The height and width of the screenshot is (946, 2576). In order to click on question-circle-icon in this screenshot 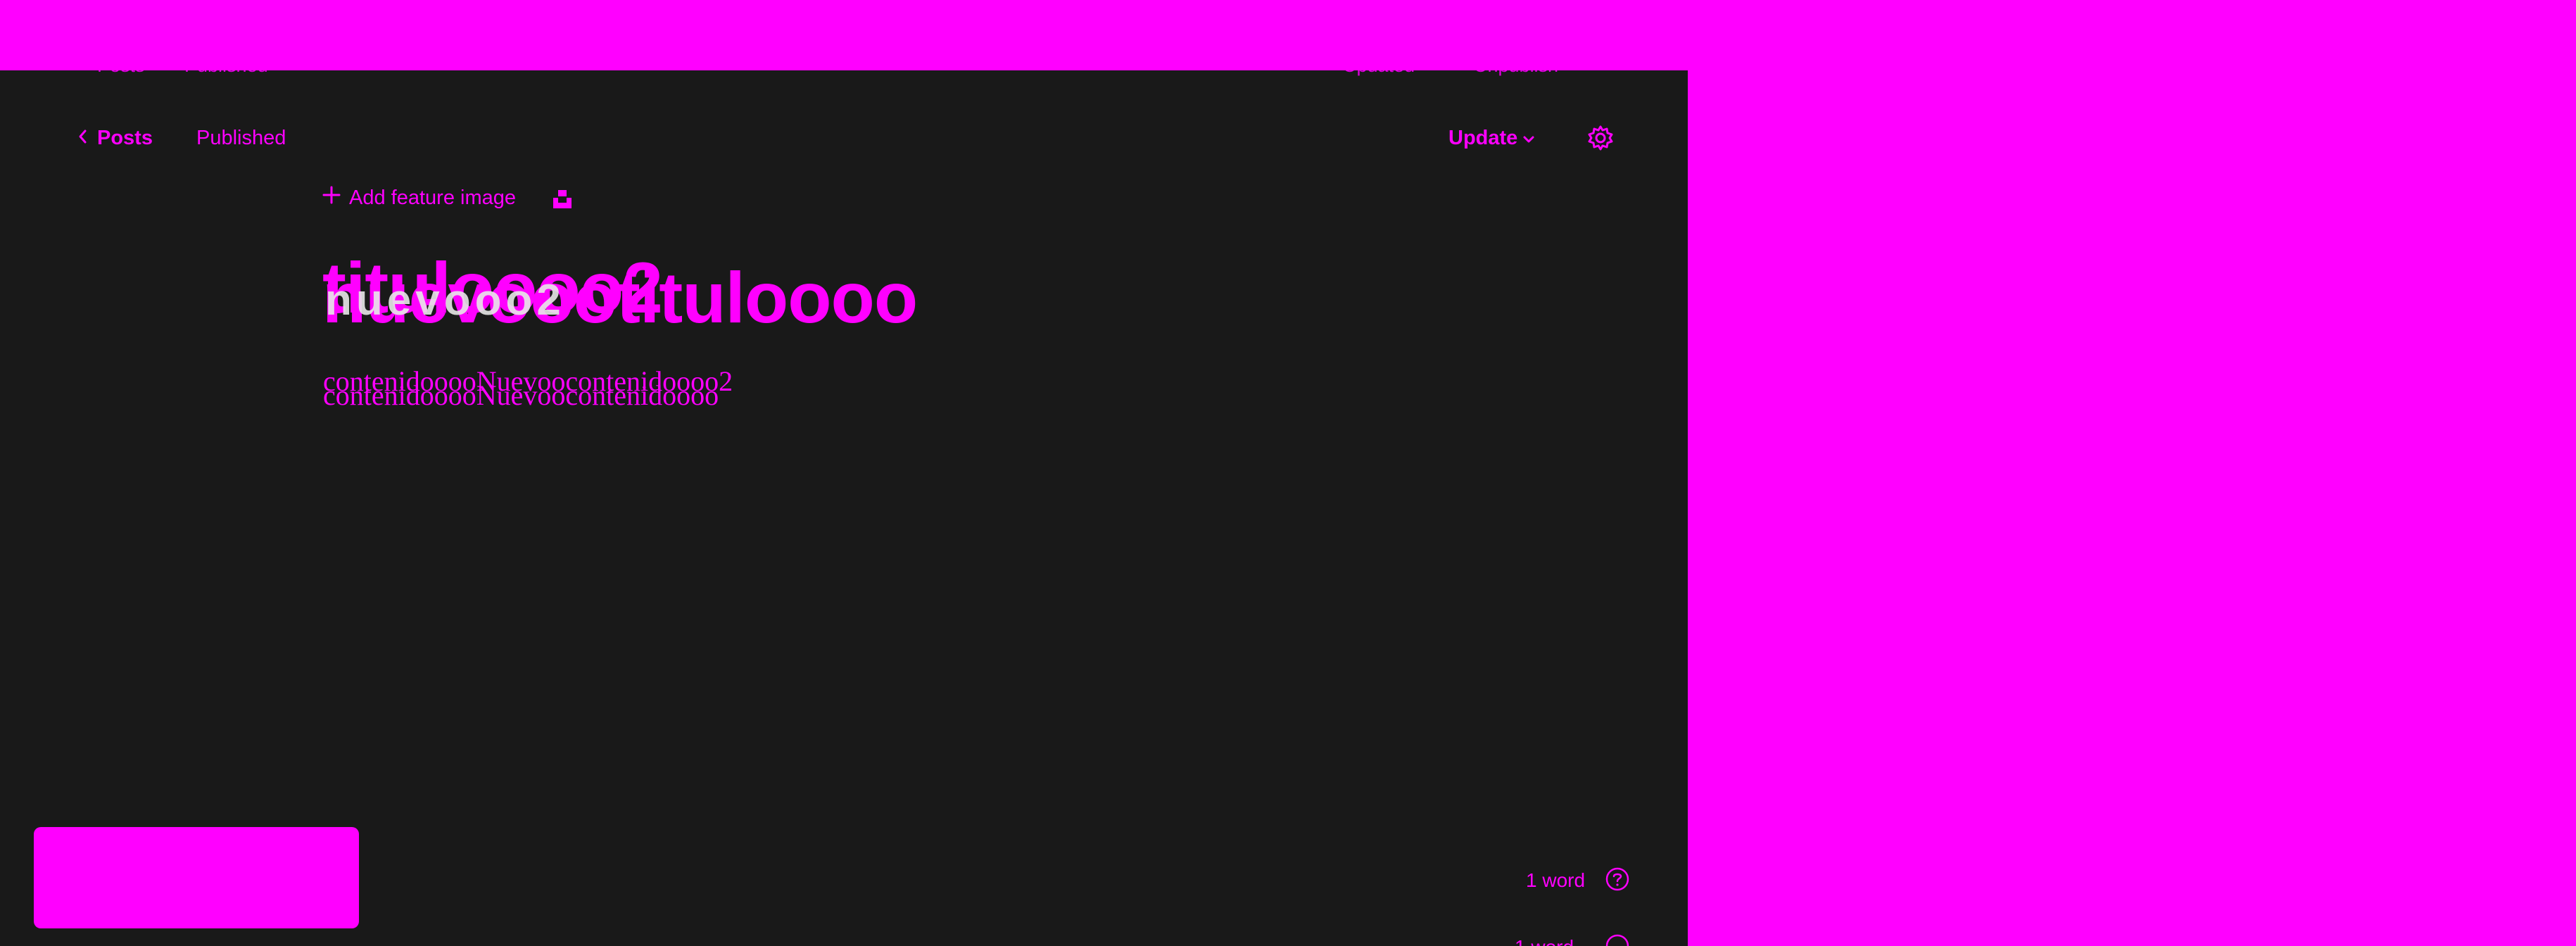, I will do `click(1617, 881)`.